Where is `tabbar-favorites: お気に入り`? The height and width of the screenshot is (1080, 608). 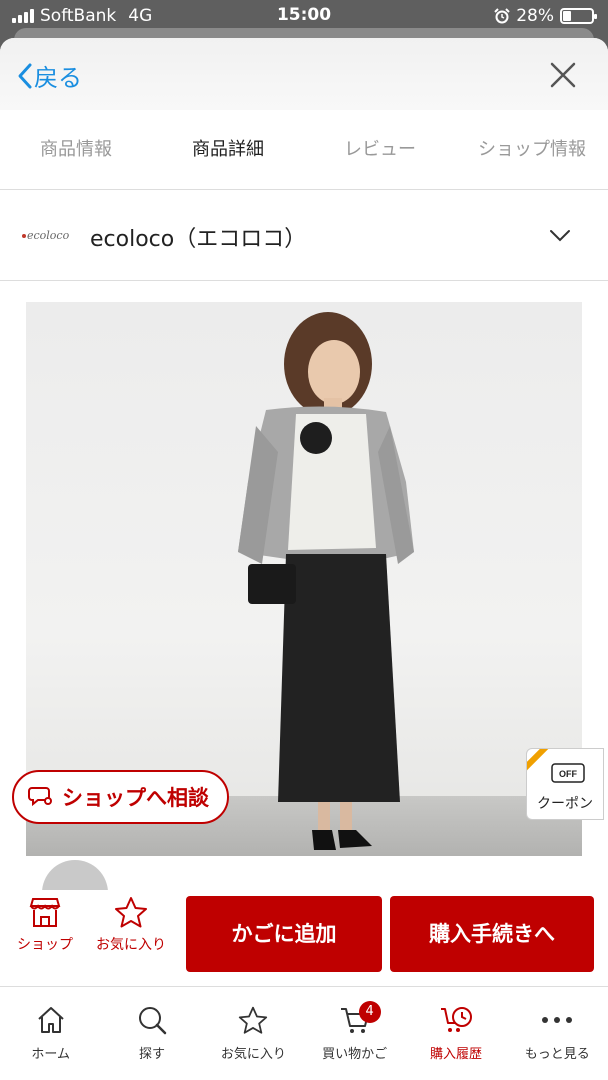 tabbar-favorites: お気に入り is located at coordinates (253, 1033).